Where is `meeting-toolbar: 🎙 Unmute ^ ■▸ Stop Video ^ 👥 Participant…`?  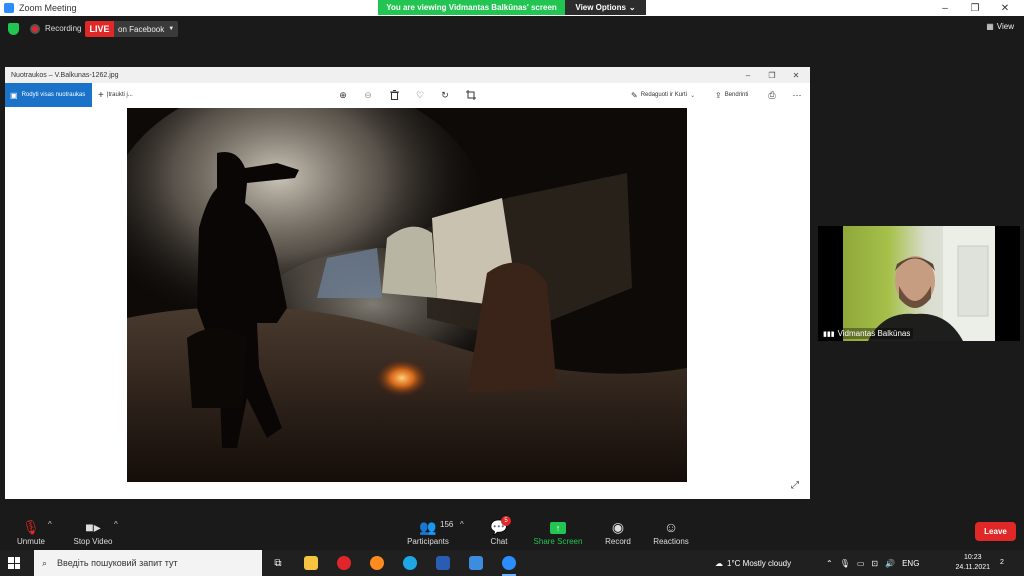 meeting-toolbar: 🎙 Unmute ^ ■▸ Stop Video ^ 👥 Participant… is located at coordinates (512, 530).